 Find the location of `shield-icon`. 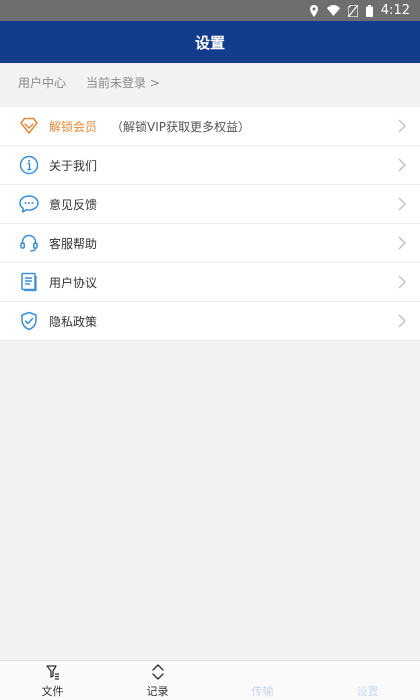

shield-icon is located at coordinates (29, 321).